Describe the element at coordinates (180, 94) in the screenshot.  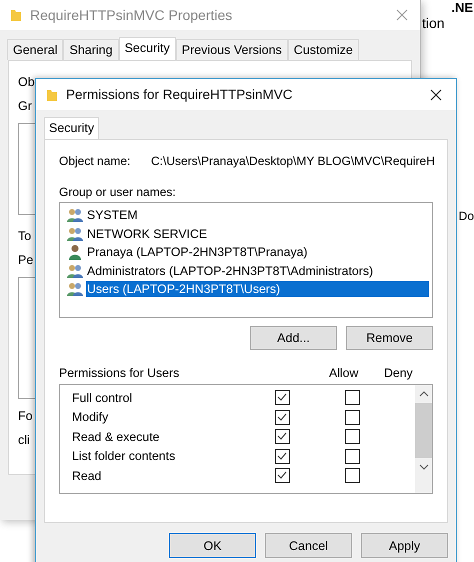
I see `dialog-title: Permissions for RequireHTTPsinMVC` at that location.